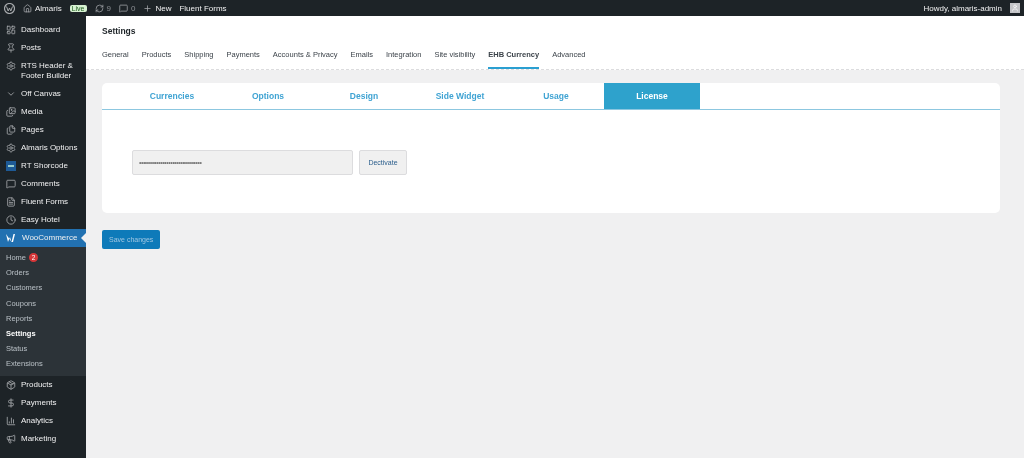 This screenshot has width=1024, height=458. Describe the element at coordinates (43, 402) in the screenshot. I see `sidebar-item: Payments` at that location.